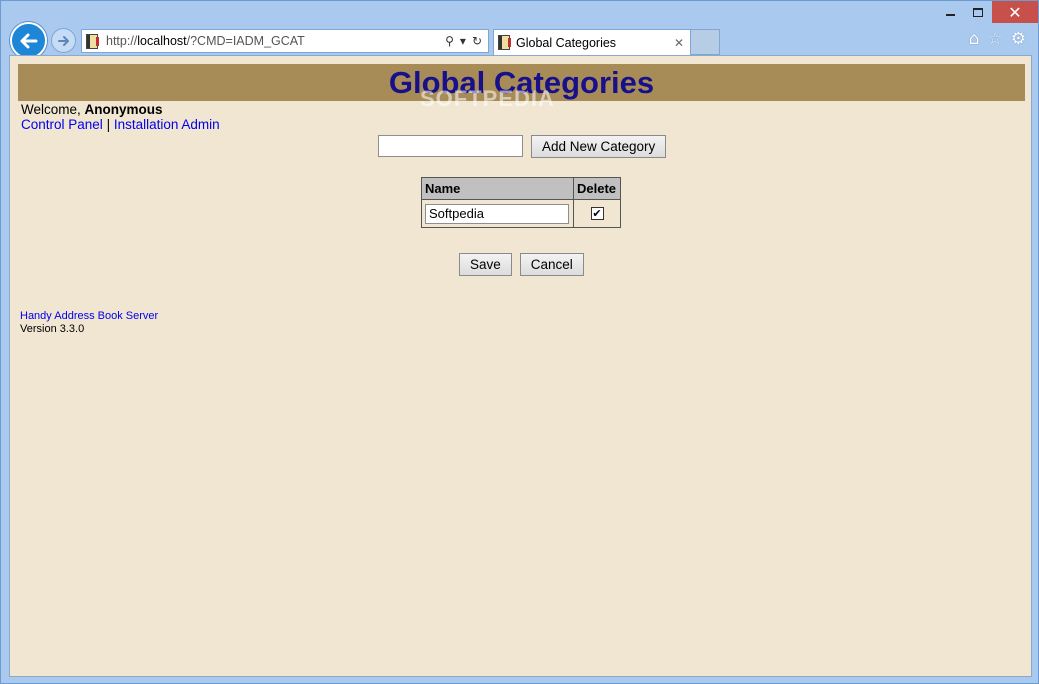  Describe the element at coordinates (551, 264) in the screenshot. I see `cancel-button: Cancel` at that location.